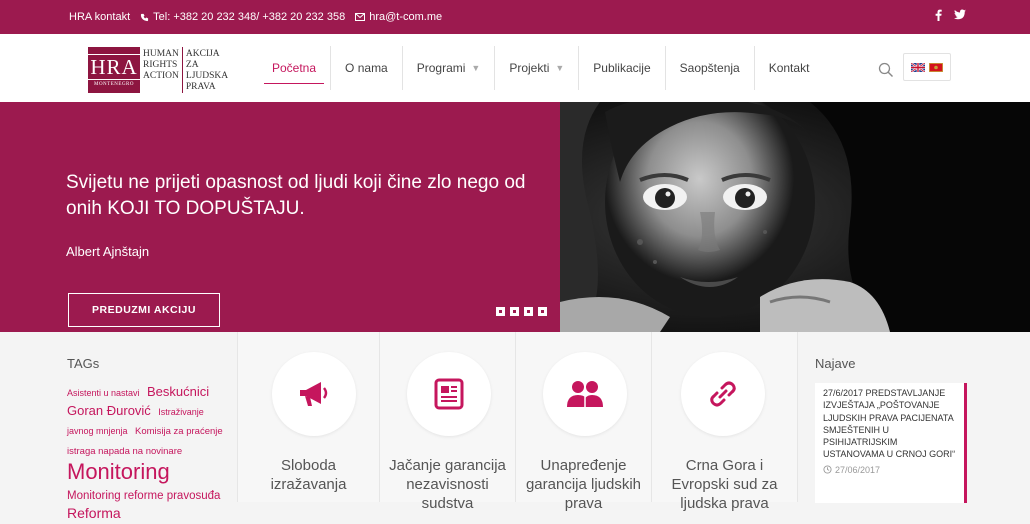 The image size is (1030, 524). I want to click on nav-label: Projekti, so click(529, 68).